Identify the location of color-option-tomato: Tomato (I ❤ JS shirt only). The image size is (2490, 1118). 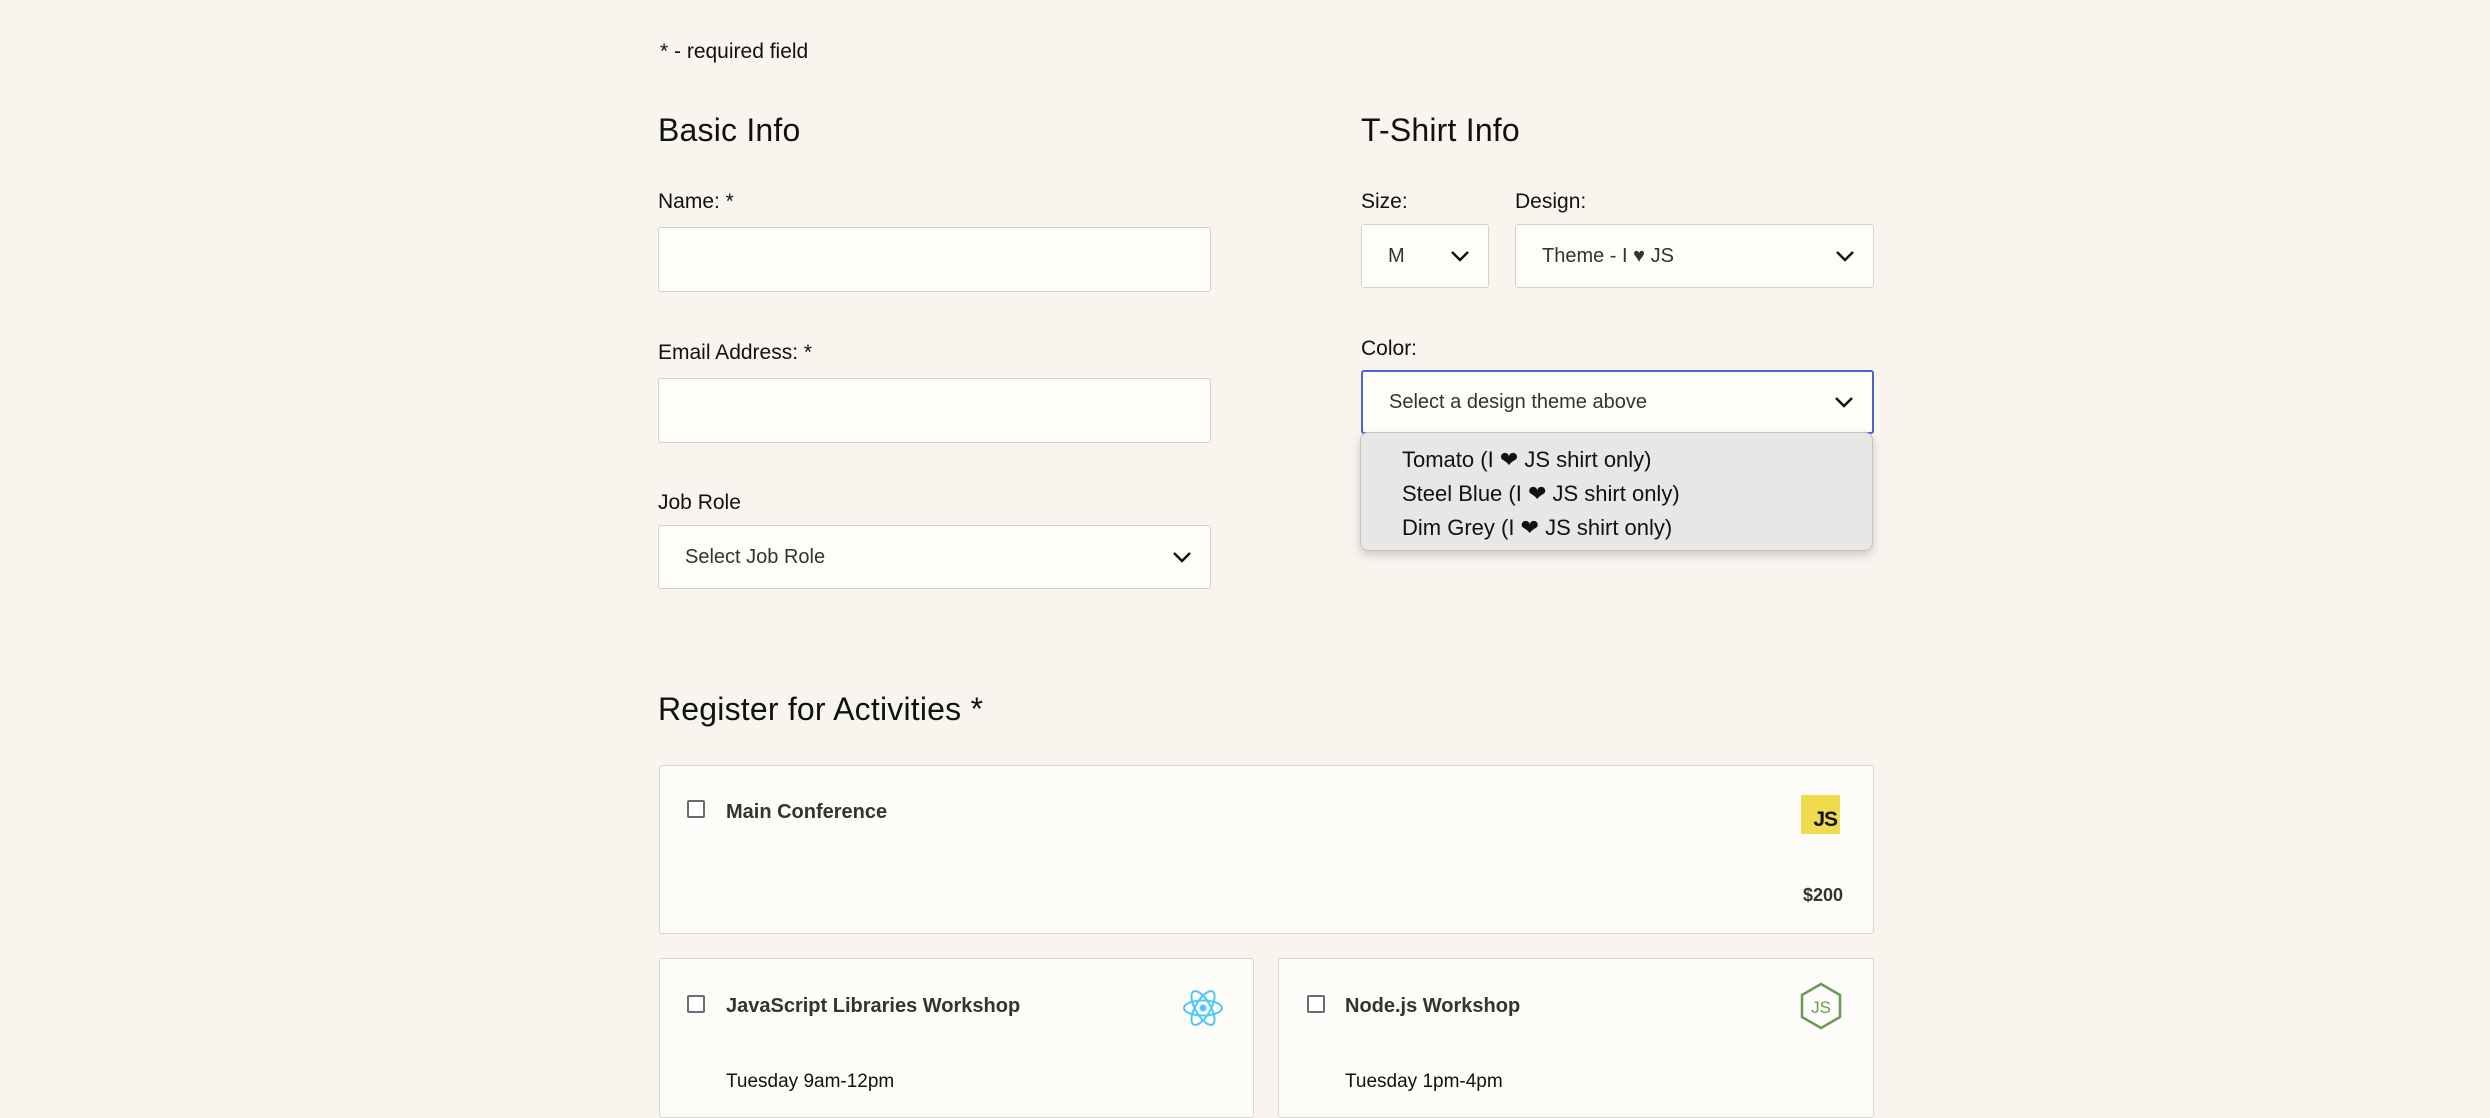
(1616, 460).